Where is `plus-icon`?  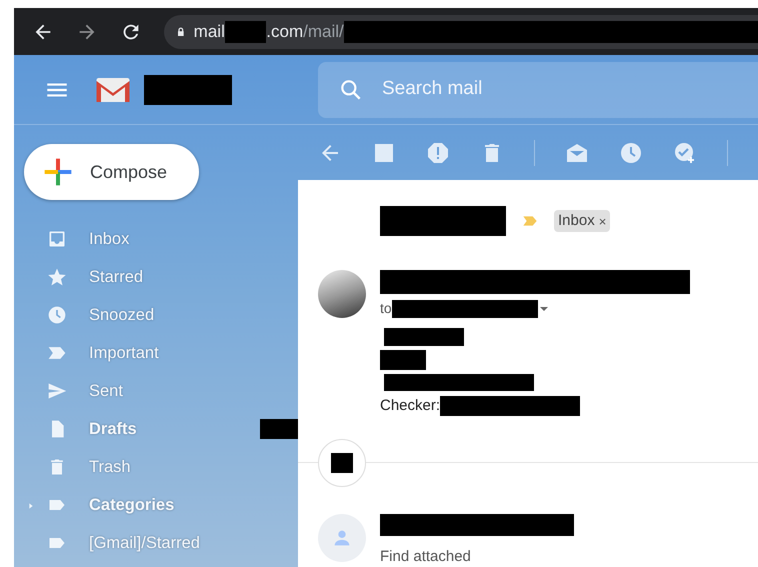 plus-icon is located at coordinates (58, 172).